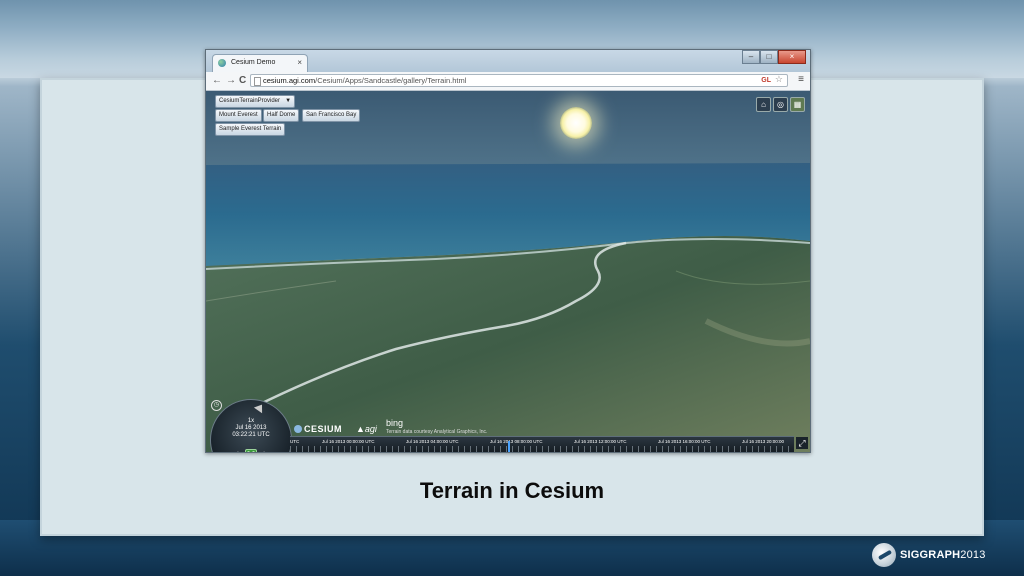  I want to click on timeline-label: Jul 16 2013 04:00:00 UTC, so click(432, 441).